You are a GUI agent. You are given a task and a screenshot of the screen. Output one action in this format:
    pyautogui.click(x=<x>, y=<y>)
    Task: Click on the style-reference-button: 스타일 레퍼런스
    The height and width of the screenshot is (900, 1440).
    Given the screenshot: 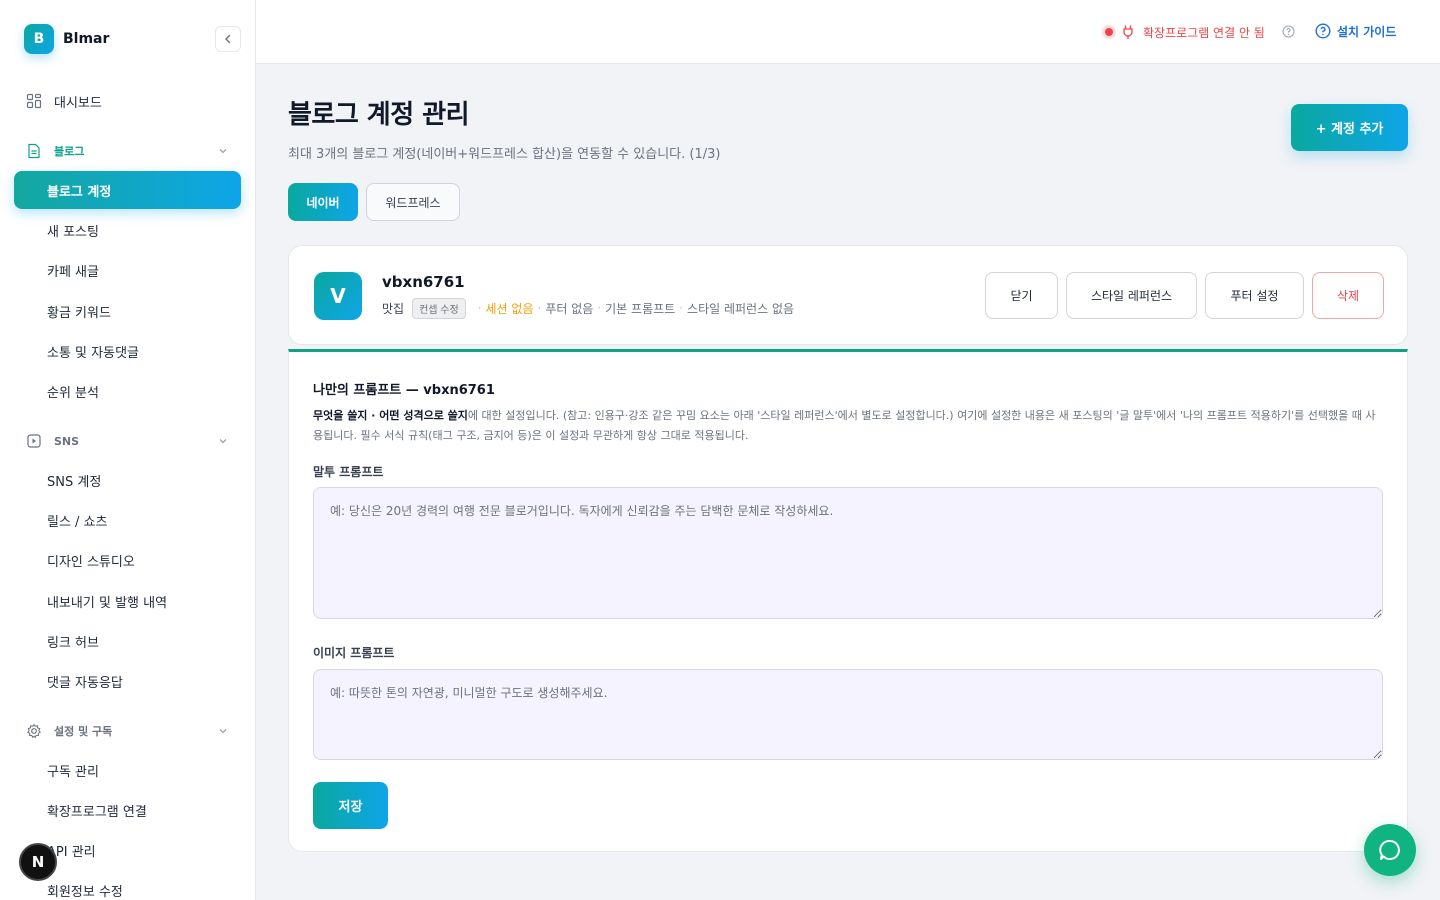 What is the action you would take?
    pyautogui.click(x=1131, y=295)
    